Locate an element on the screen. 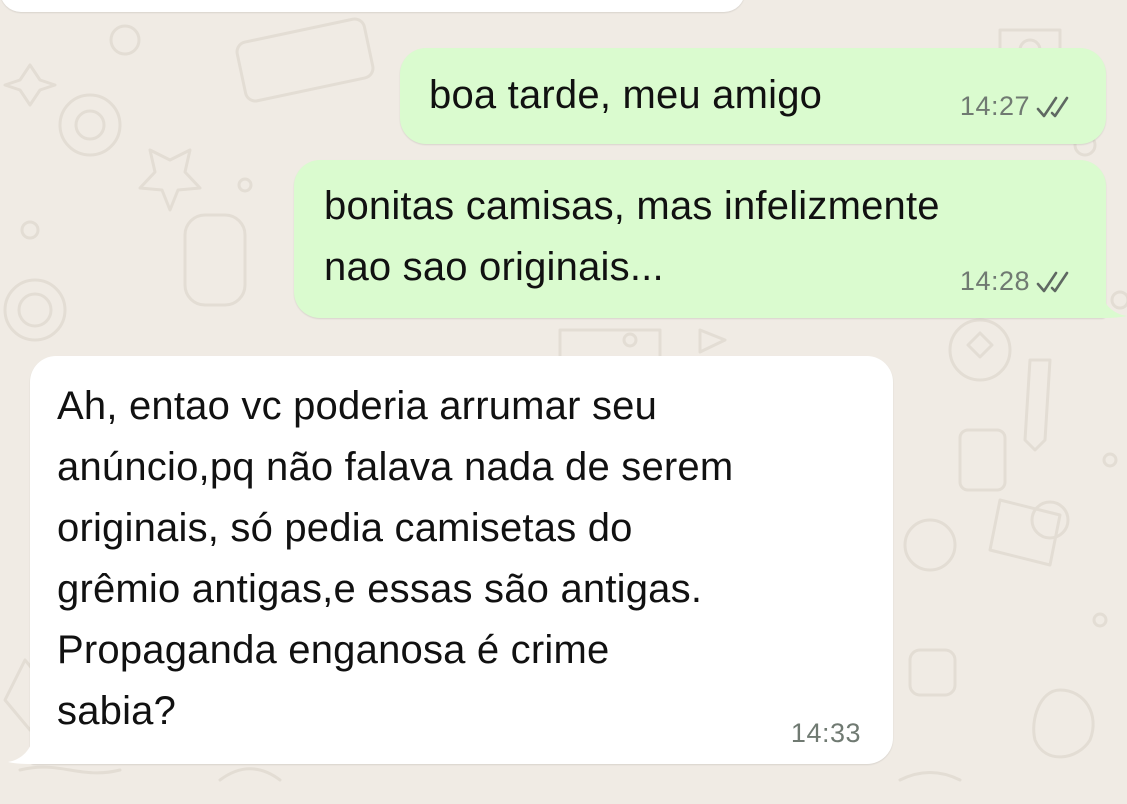 This screenshot has height=804, width=1127. message-meta: 14:28 is located at coordinates (1018, 281).